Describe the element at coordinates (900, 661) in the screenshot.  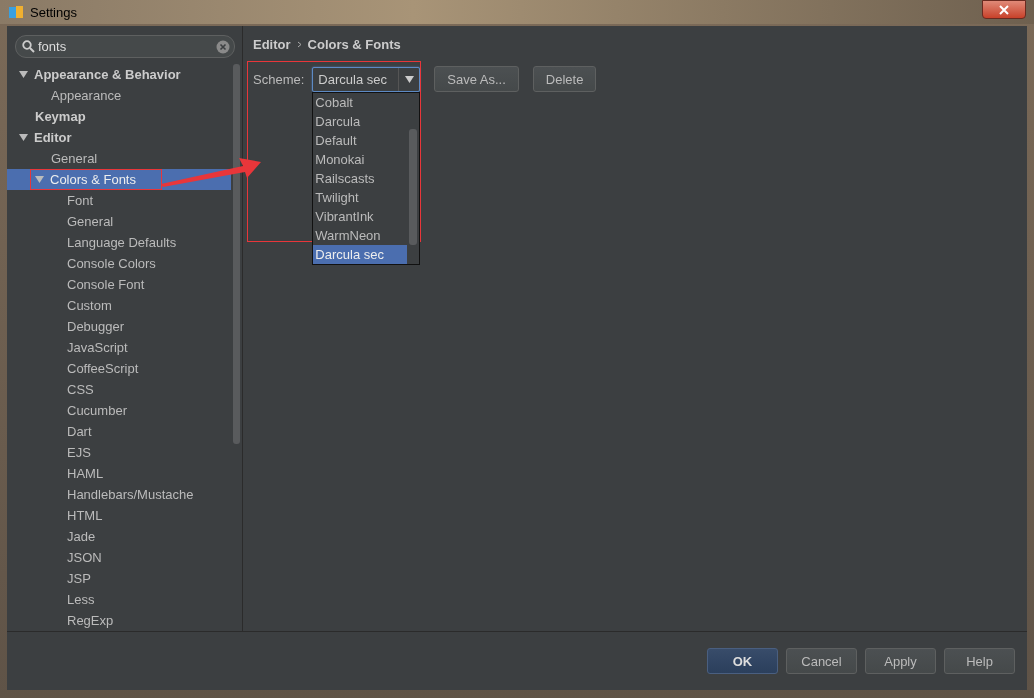
I see `dialog-button: Apply` at that location.